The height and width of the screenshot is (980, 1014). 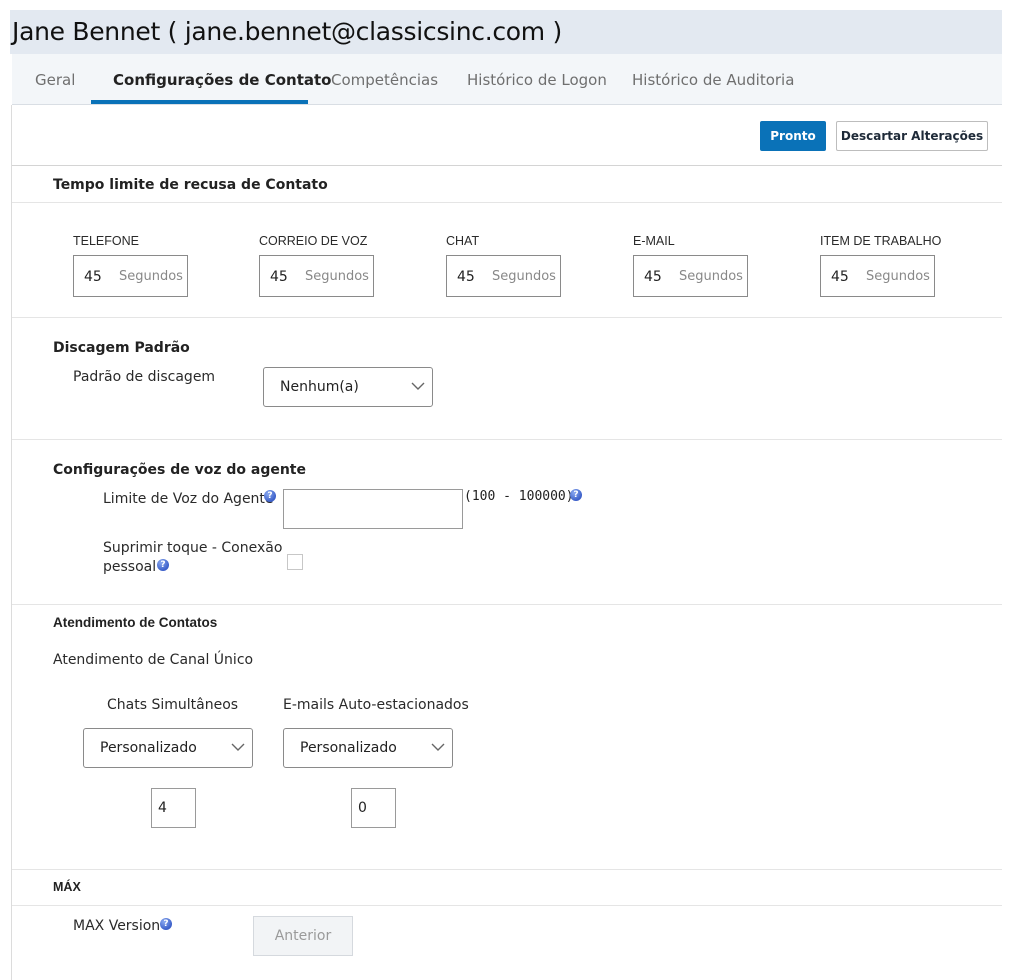 What do you see at coordinates (295, 562) in the screenshot?
I see `suppress-ring-checkbox` at bounding box center [295, 562].